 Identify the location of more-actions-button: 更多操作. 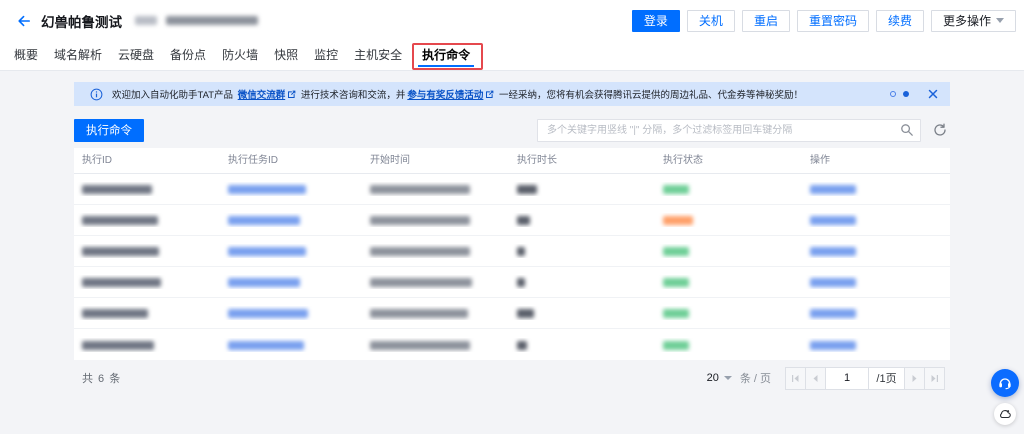
(973, 20).